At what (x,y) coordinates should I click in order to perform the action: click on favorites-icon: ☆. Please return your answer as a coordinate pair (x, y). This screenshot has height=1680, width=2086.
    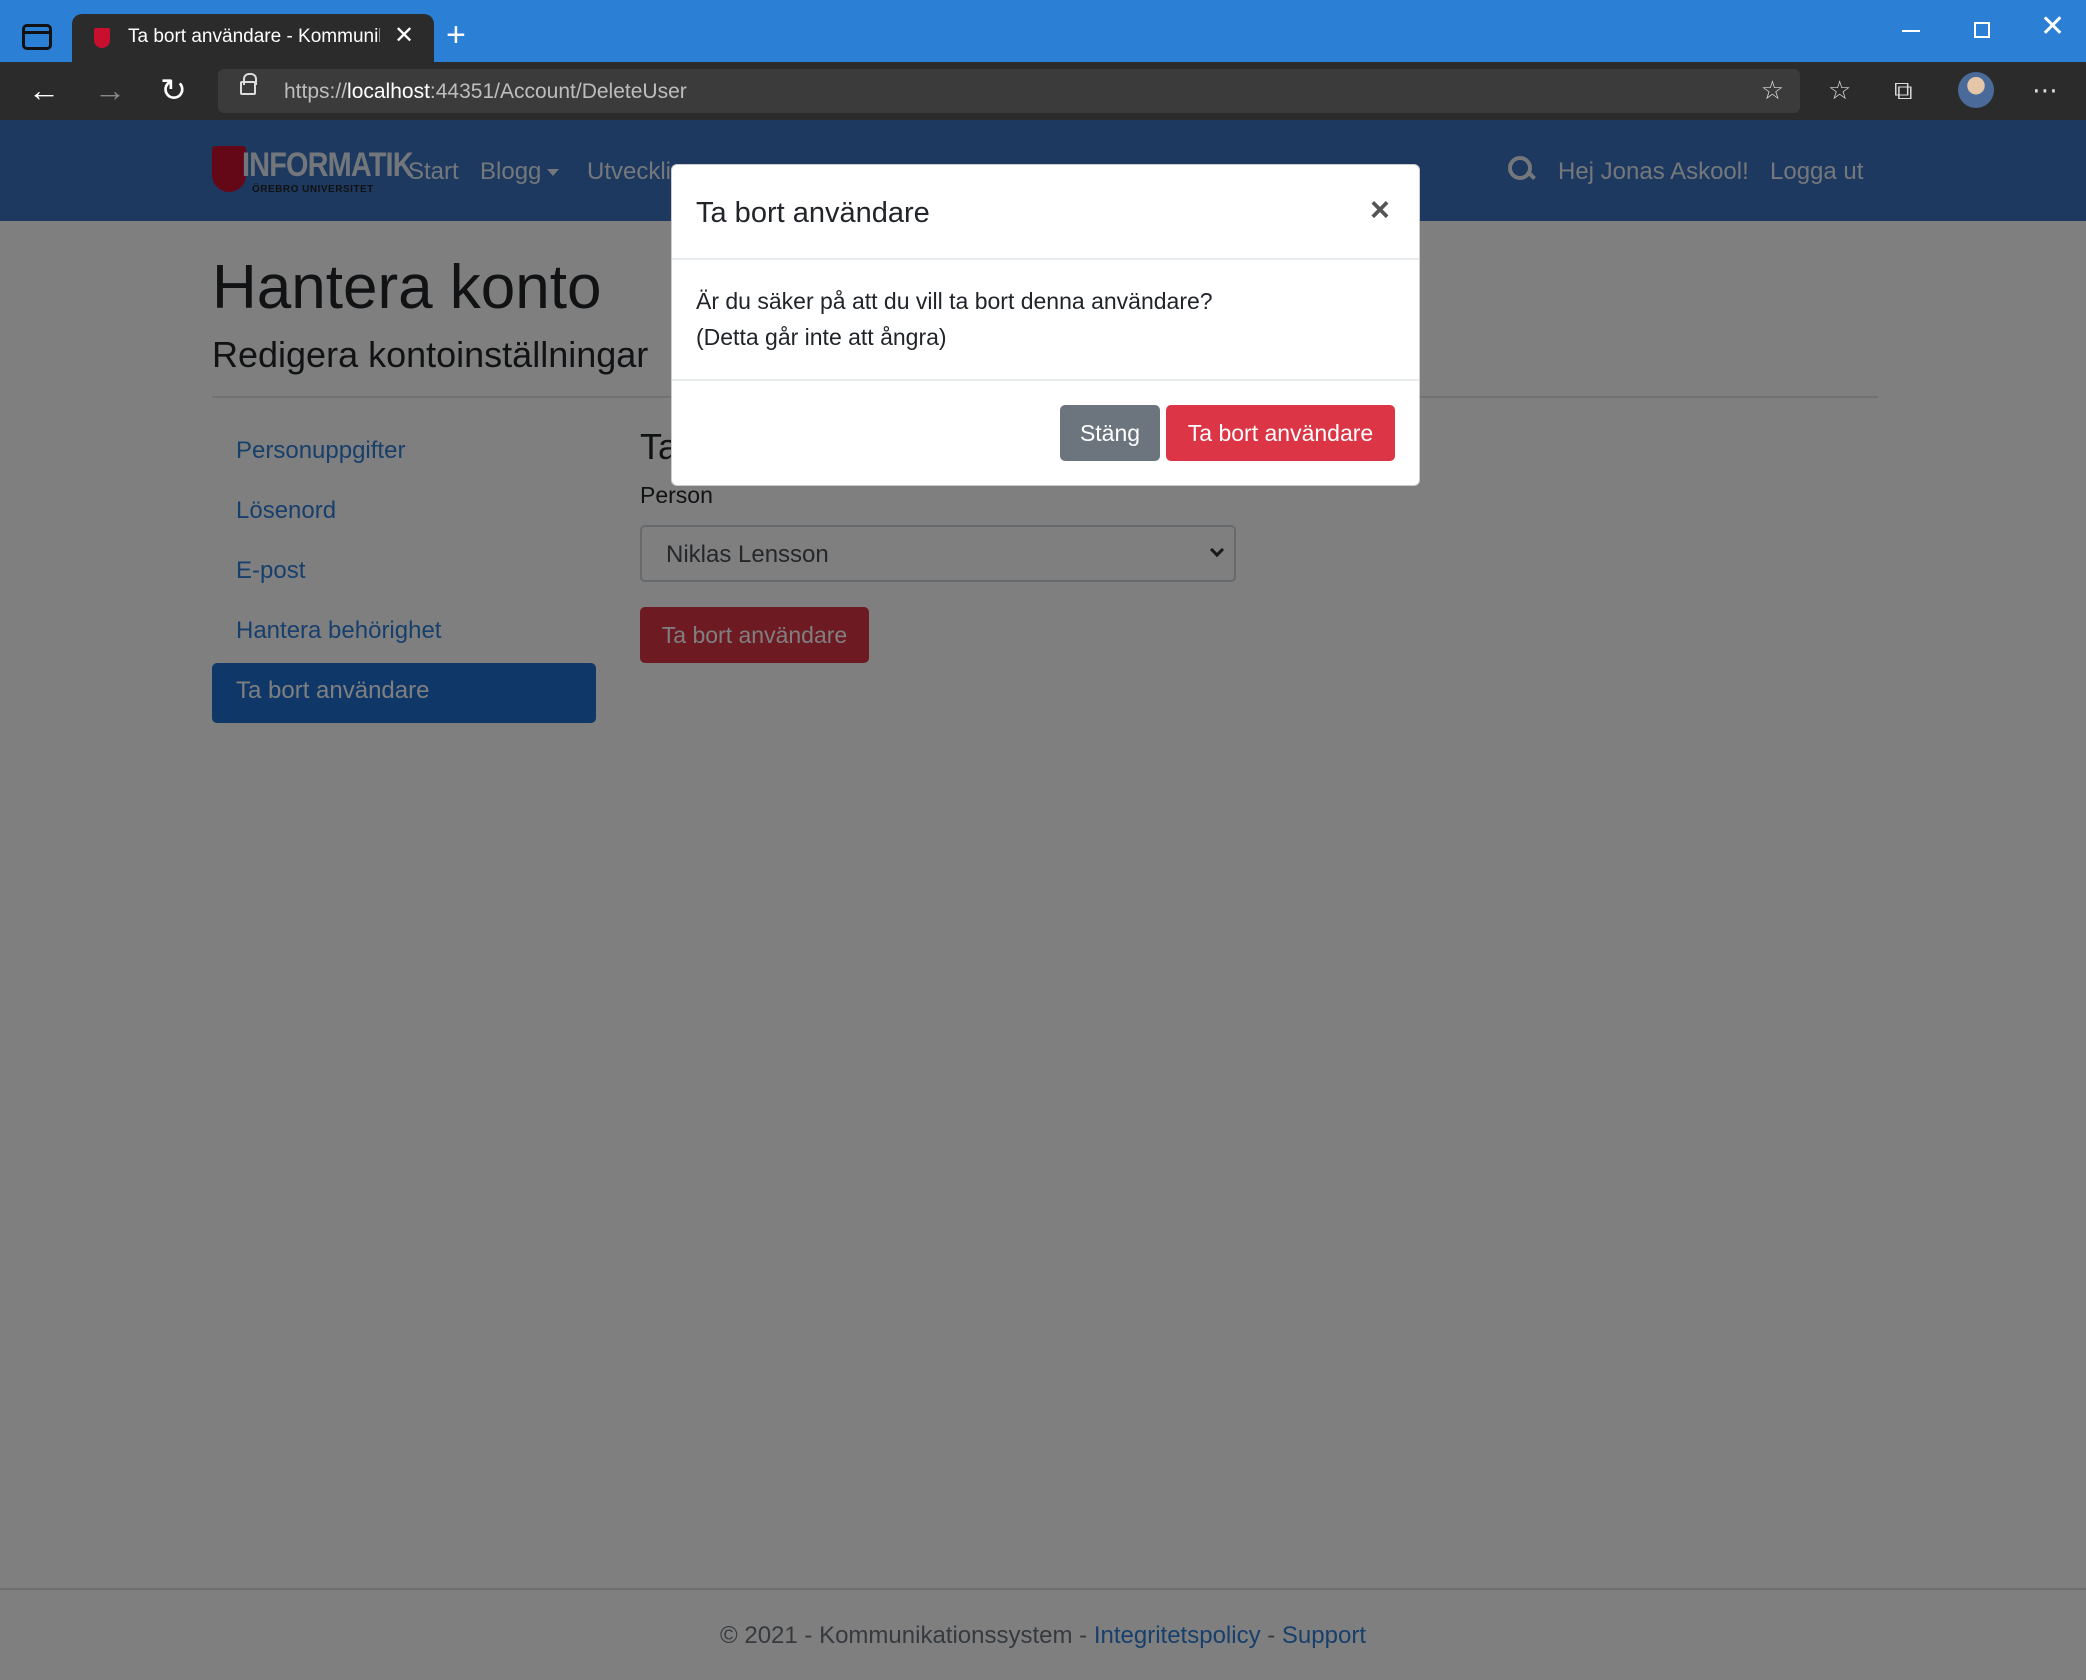
    Looking at the image, I should click on (1839, 90).